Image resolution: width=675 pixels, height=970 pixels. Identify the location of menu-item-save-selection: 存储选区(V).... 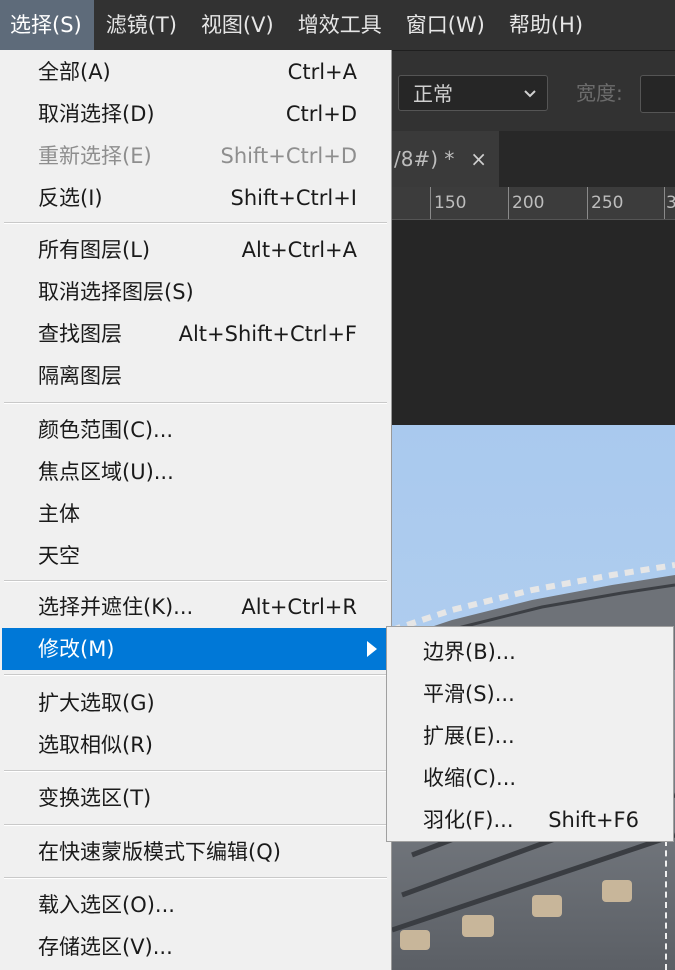
(195, 947).